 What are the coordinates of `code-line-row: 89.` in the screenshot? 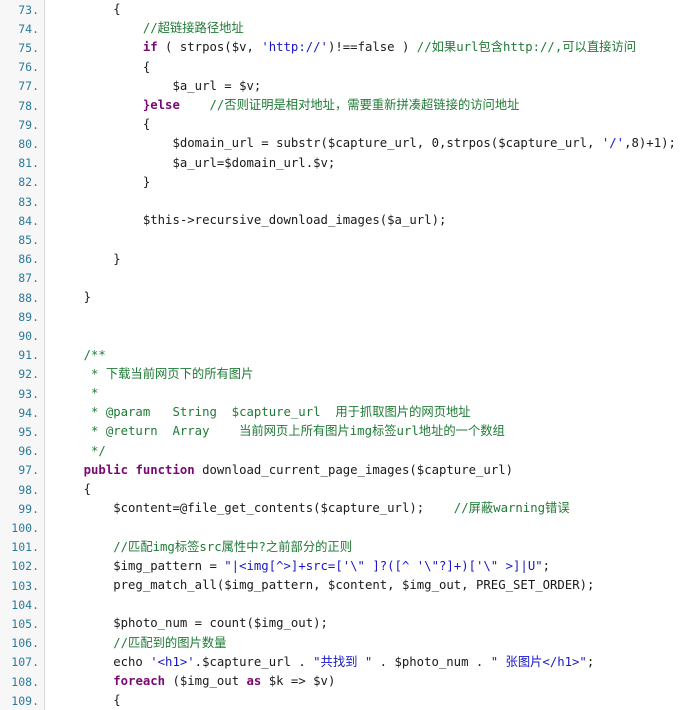 It's located at (342, 316).